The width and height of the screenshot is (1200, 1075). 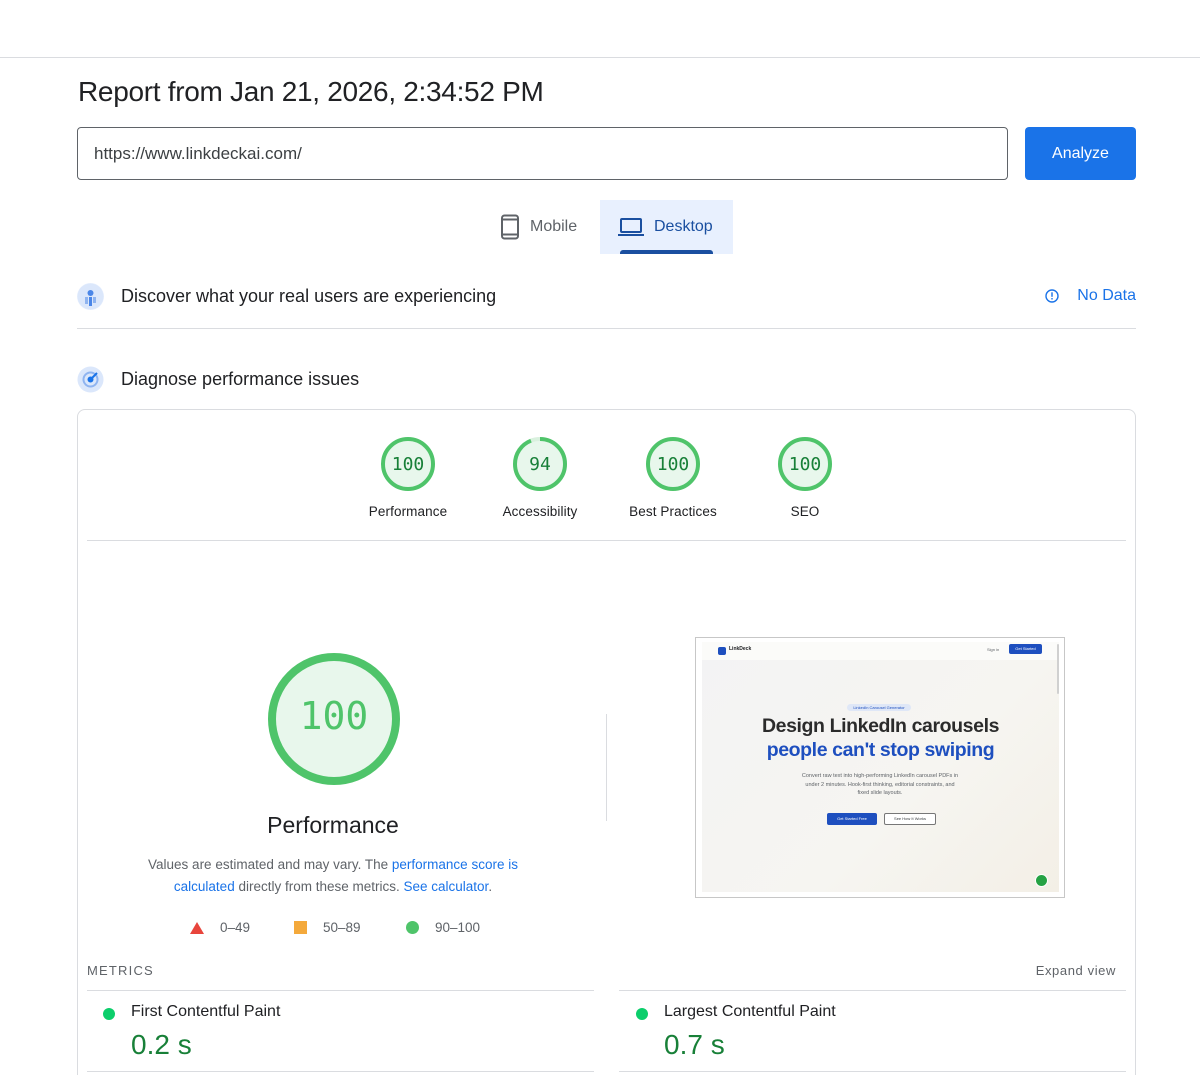 I want to click on analyze-button: Analyze, so click(x=1080, y=153).